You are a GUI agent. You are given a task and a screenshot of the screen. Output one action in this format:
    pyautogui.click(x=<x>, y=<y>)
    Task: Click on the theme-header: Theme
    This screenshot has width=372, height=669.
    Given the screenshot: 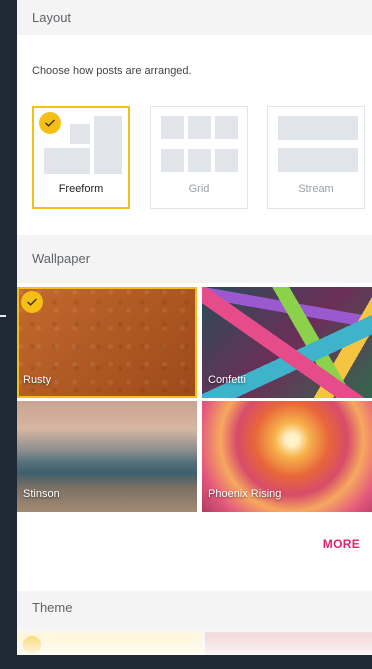 What is the action you would take?
    pyautogui.click(x=194, y=609)
    